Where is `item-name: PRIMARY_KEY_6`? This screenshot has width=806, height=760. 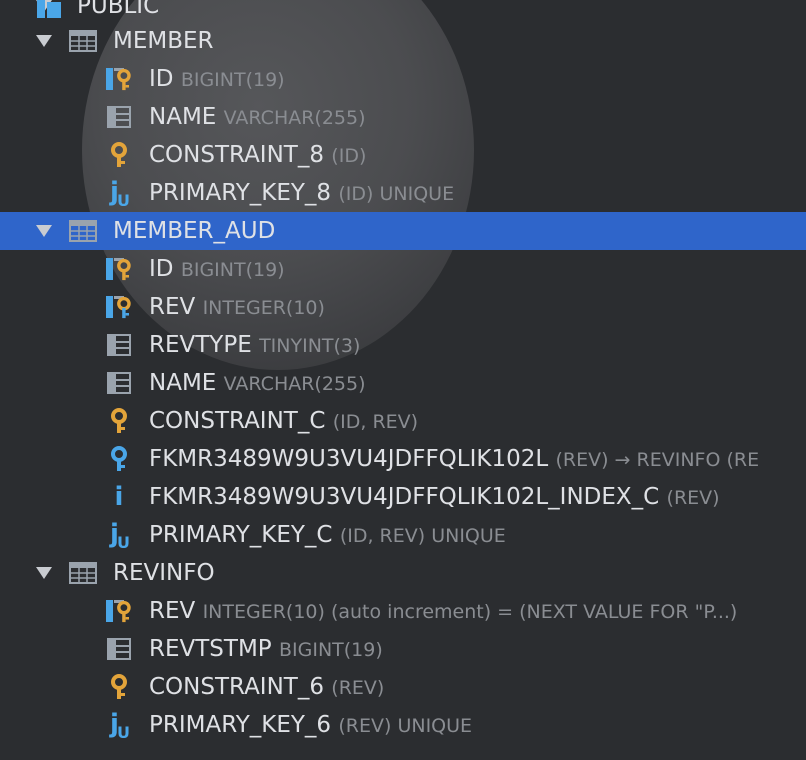
item-name: PRIMARY_KEY_6 is located at coordinates (240, 725).